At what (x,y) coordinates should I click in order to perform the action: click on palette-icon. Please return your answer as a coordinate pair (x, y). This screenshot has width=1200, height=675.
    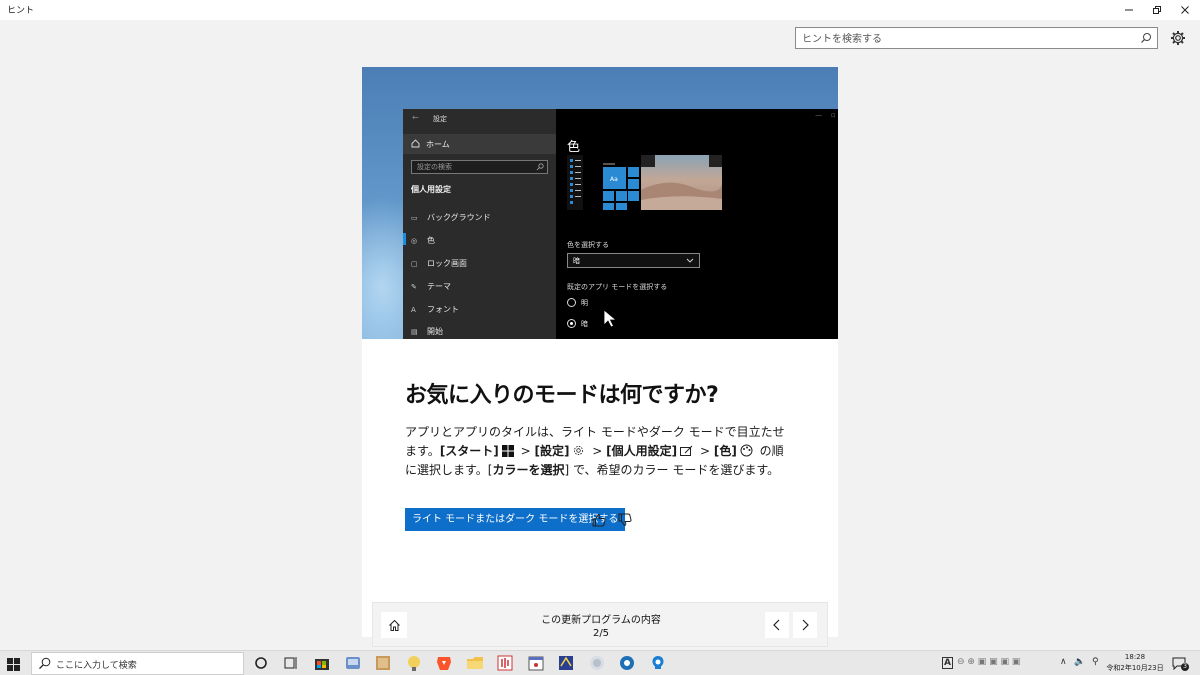
    Looking at the image, I should click on (746, 450).